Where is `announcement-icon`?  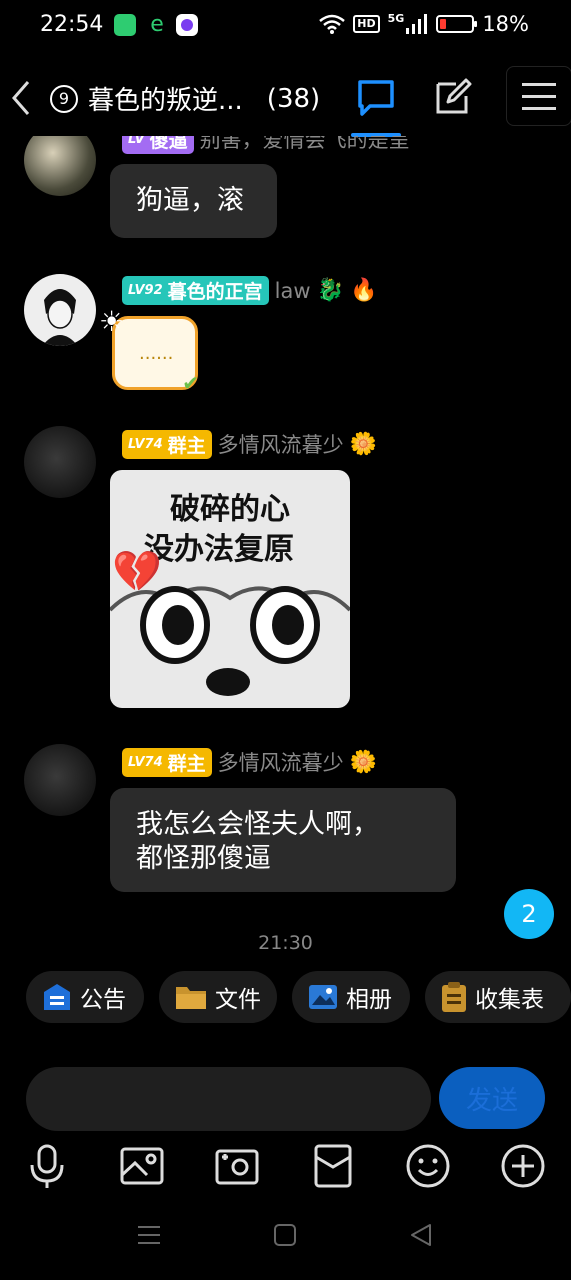
announcement-icon is located at coordinates (57, 997).